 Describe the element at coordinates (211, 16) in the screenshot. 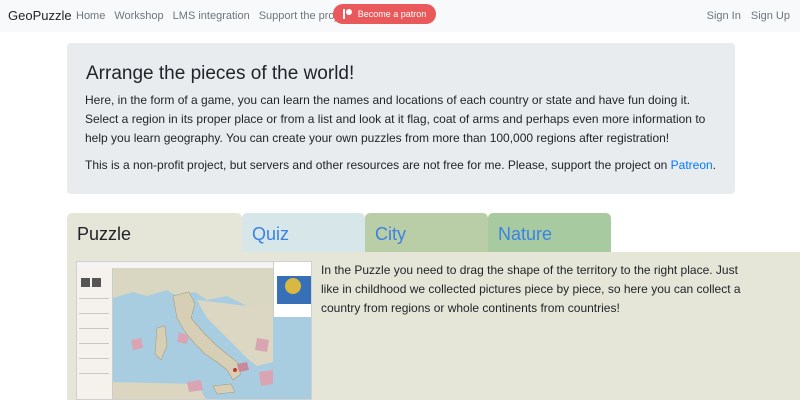

I see `nav-lms-integration: LMS integration` at that location.